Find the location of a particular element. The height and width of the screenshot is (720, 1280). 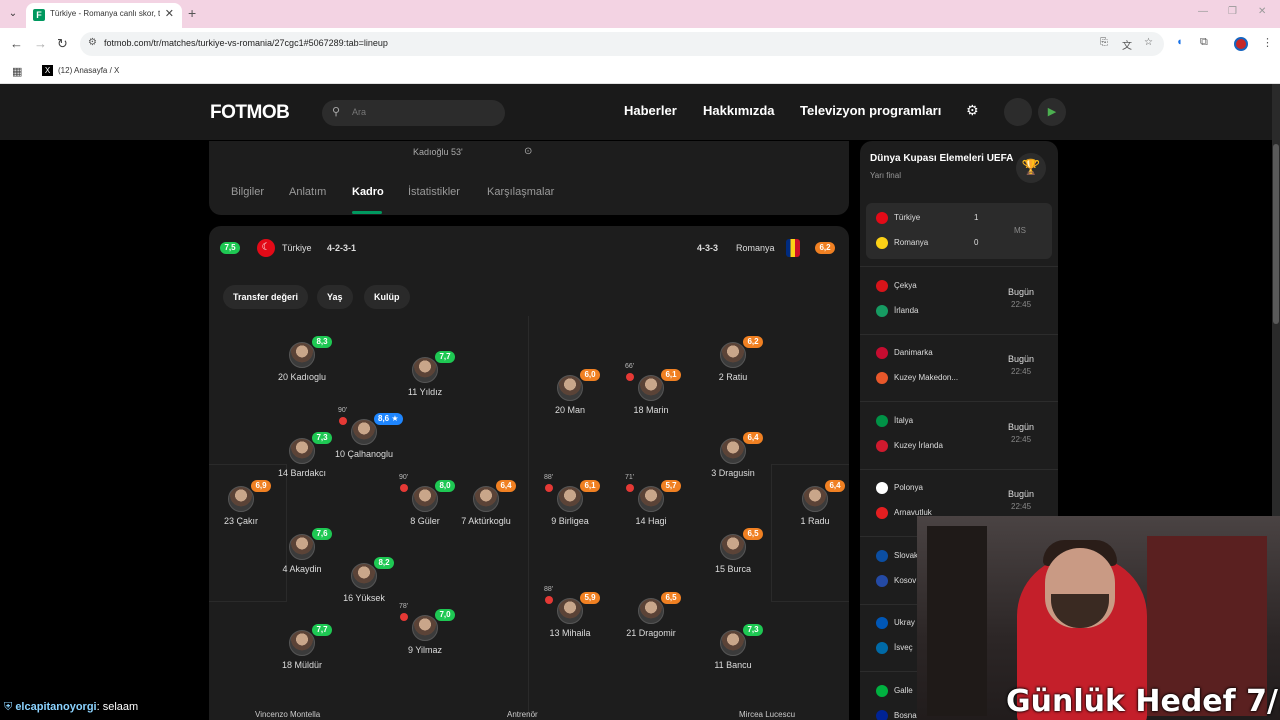

league-round: Yarı final is located at coordinates (885, 175).